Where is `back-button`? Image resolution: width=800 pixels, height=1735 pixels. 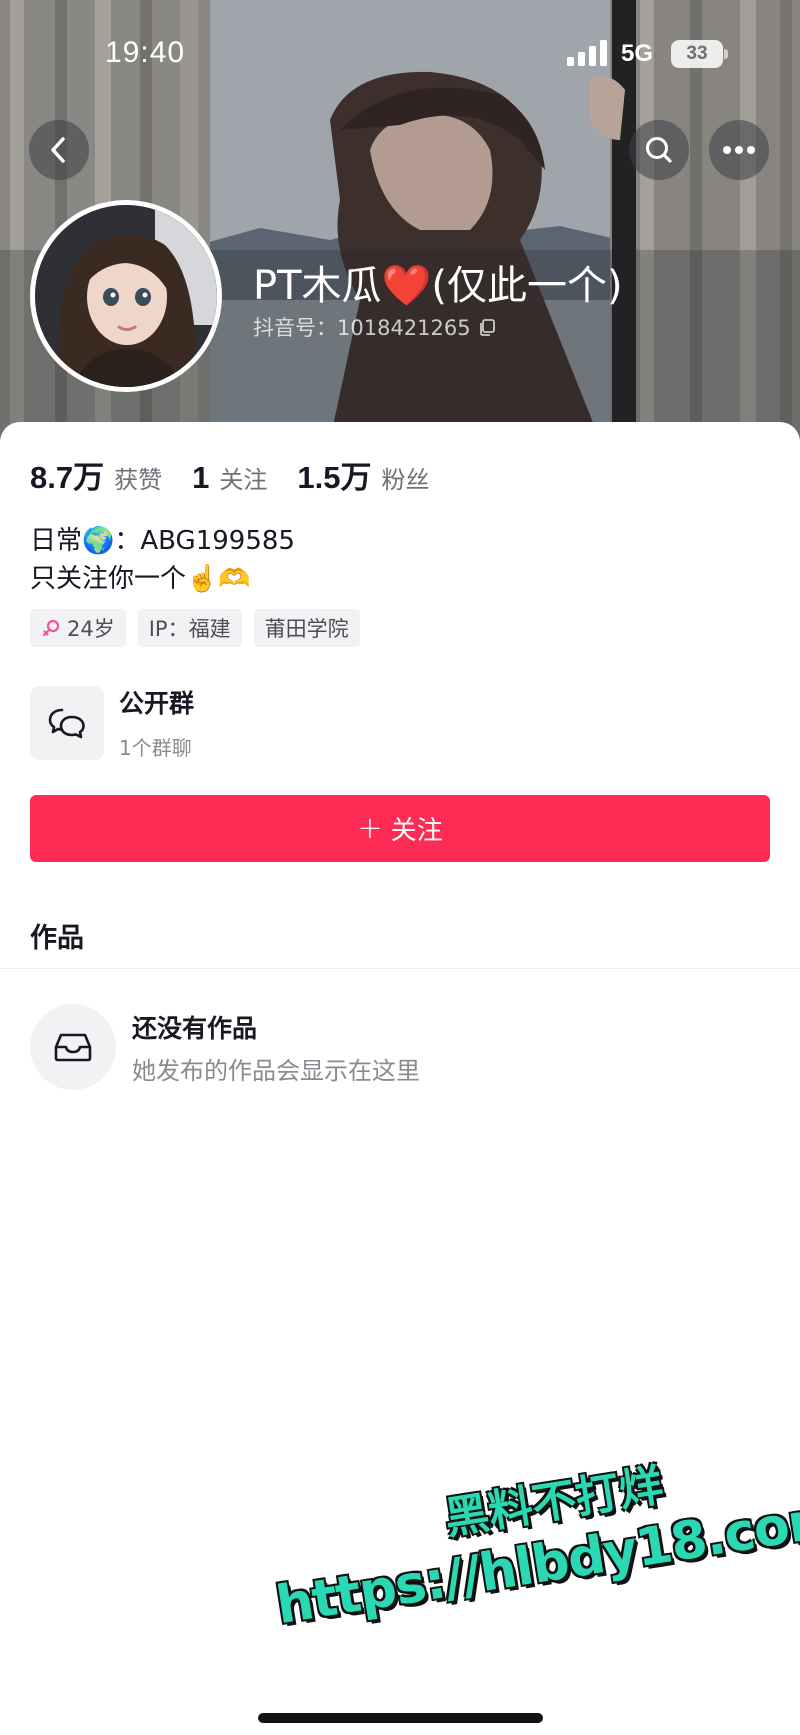 back-button is located at coordinates (59, 150).